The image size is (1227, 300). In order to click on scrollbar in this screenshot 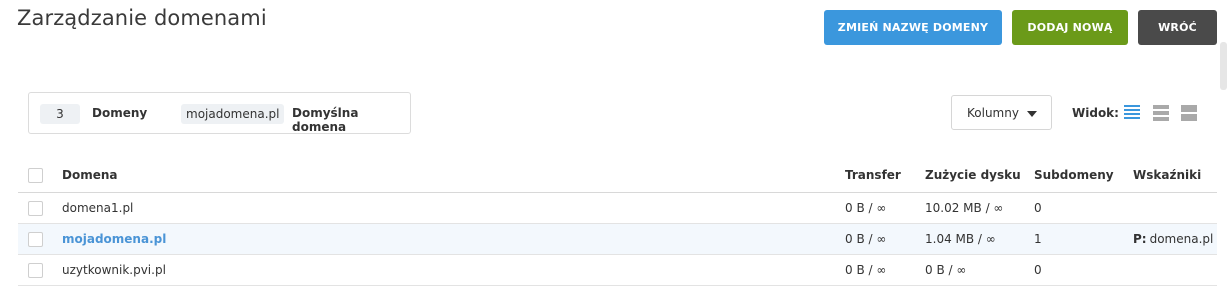, I will do `click(1223, 66)`.